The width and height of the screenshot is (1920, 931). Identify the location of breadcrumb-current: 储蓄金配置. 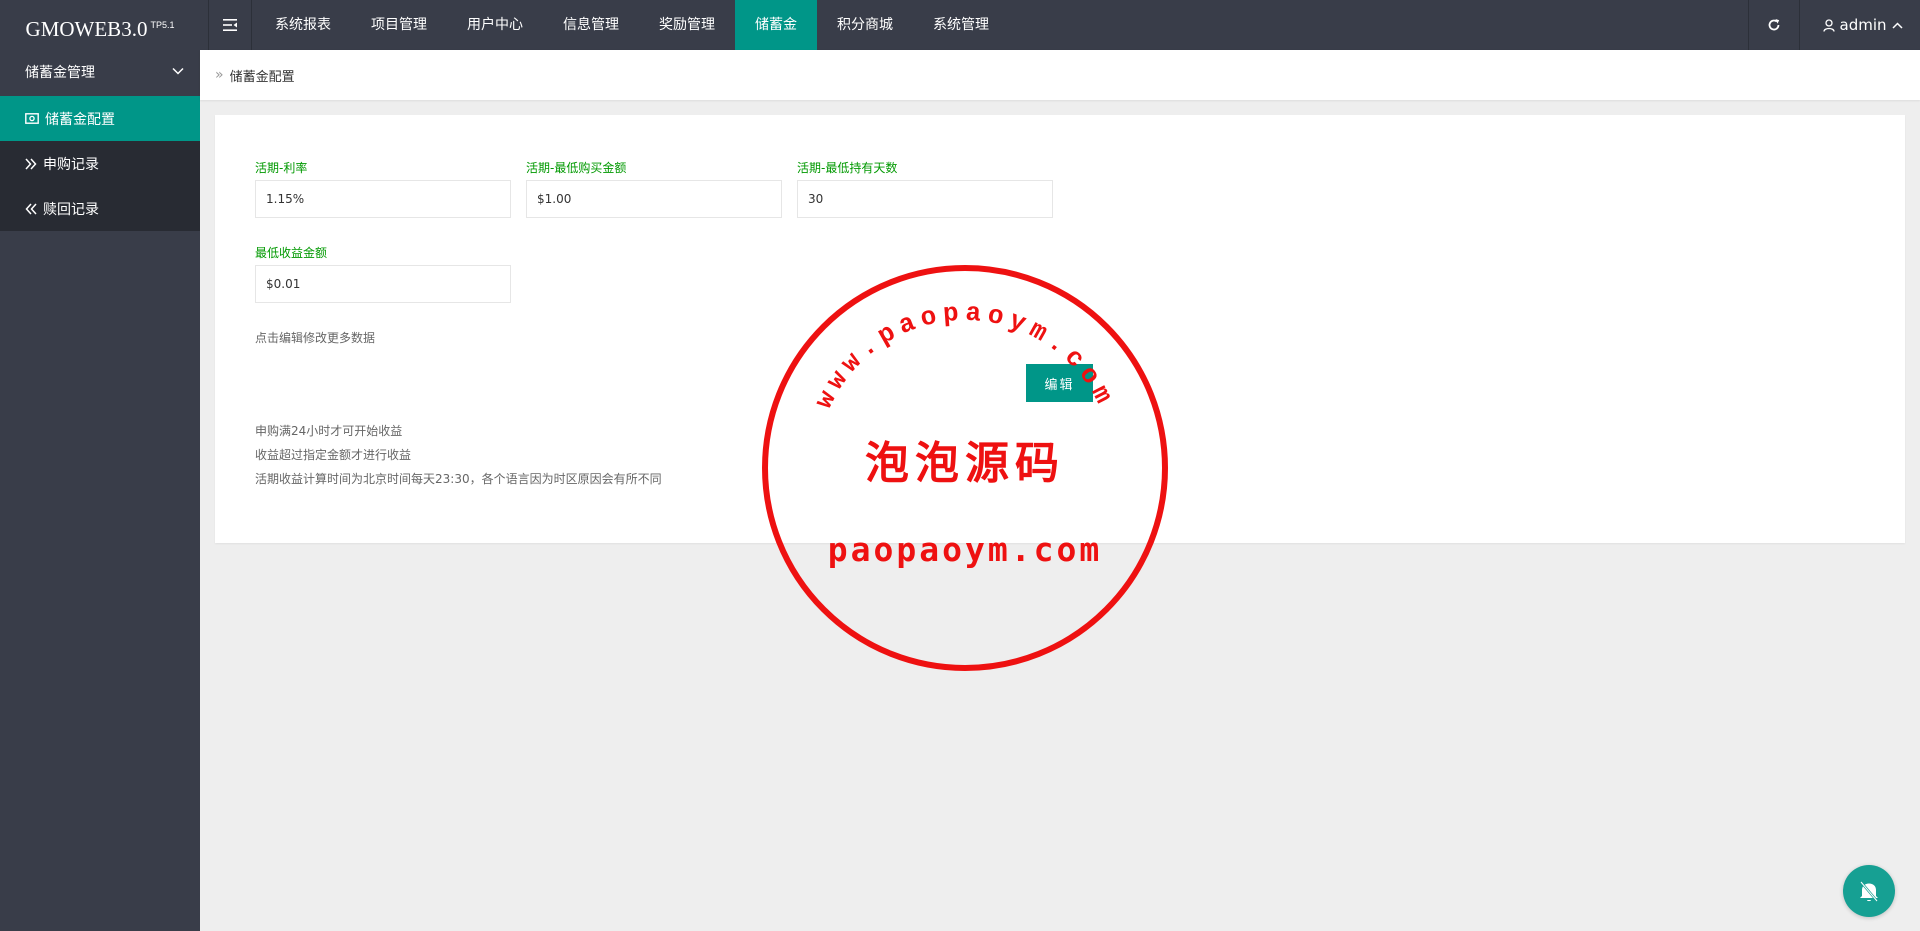
(262, 75).